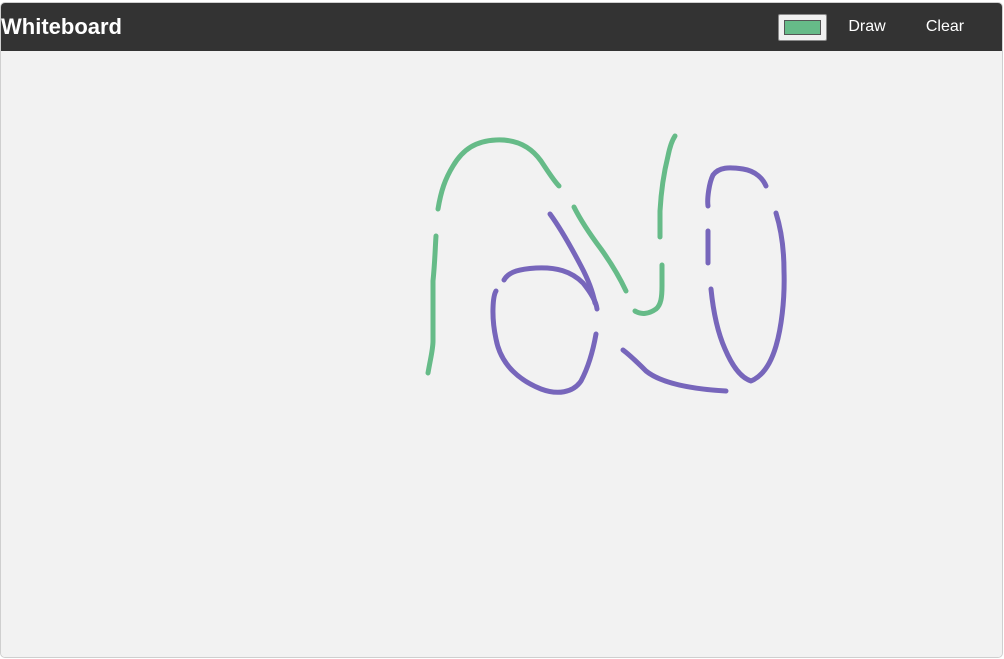 The width and height of the screenshot is (1004, 659). I want to click on purple-stroke-loop, so click(545, 330).